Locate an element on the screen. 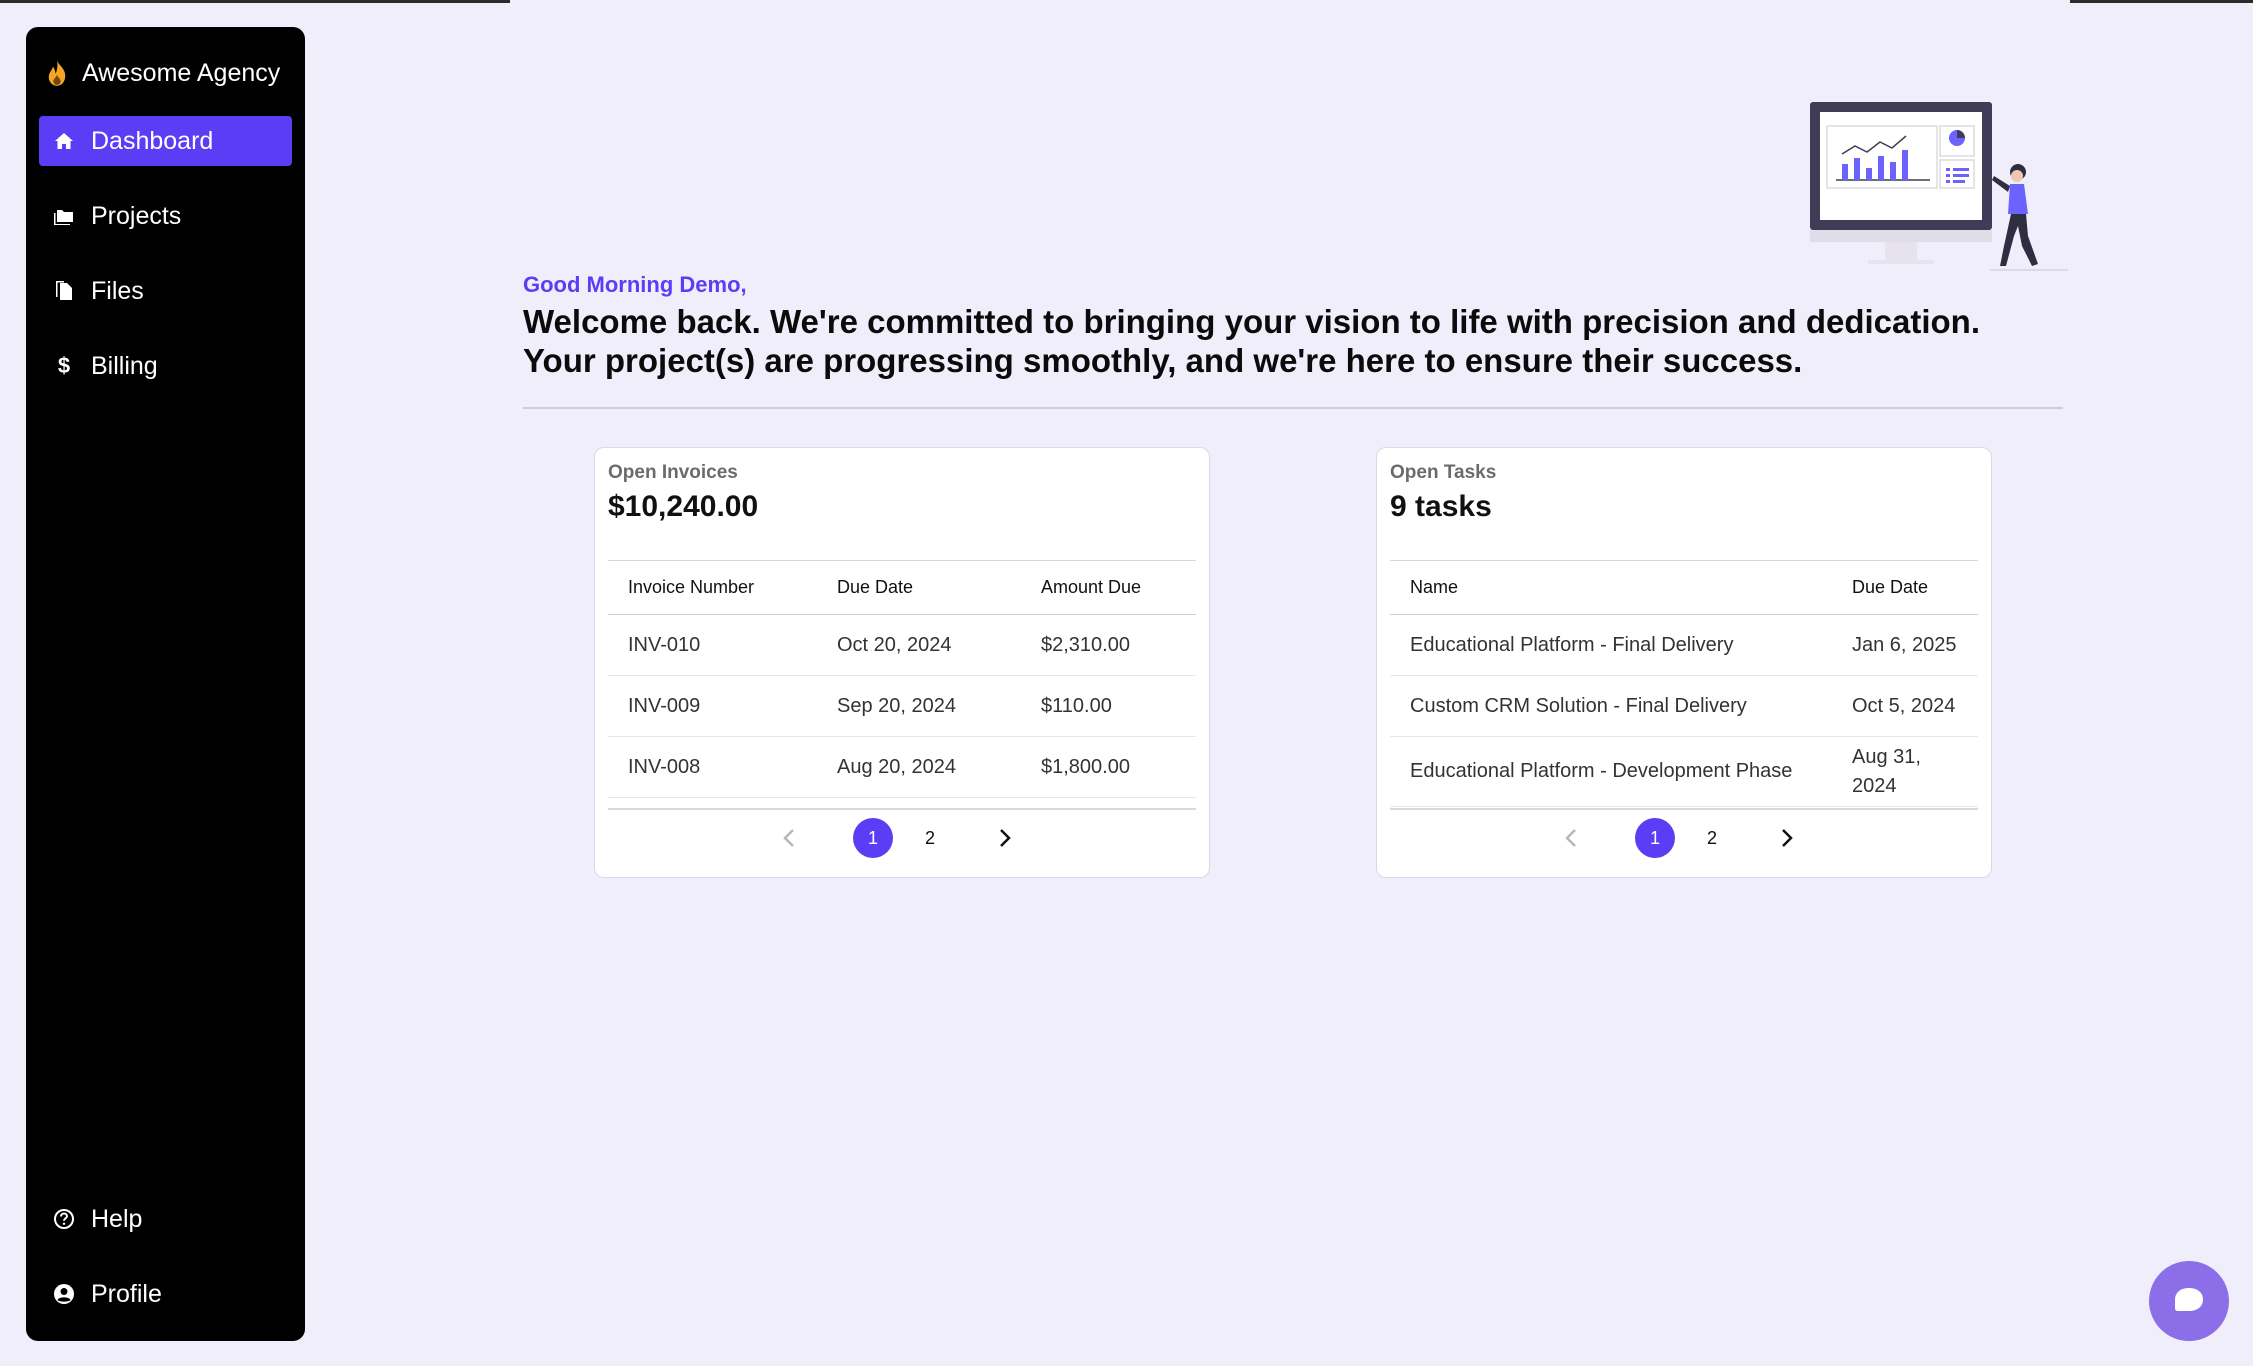  dashboard-illustration is located at coordinates (1939, 186).